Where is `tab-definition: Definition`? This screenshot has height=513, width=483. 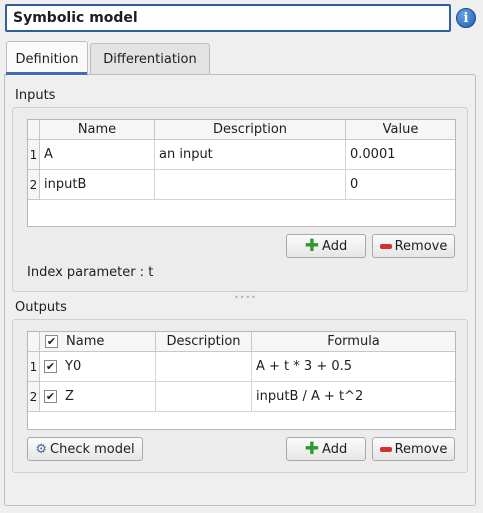 tab-definition: Definition is located at coordinates (47, 58).